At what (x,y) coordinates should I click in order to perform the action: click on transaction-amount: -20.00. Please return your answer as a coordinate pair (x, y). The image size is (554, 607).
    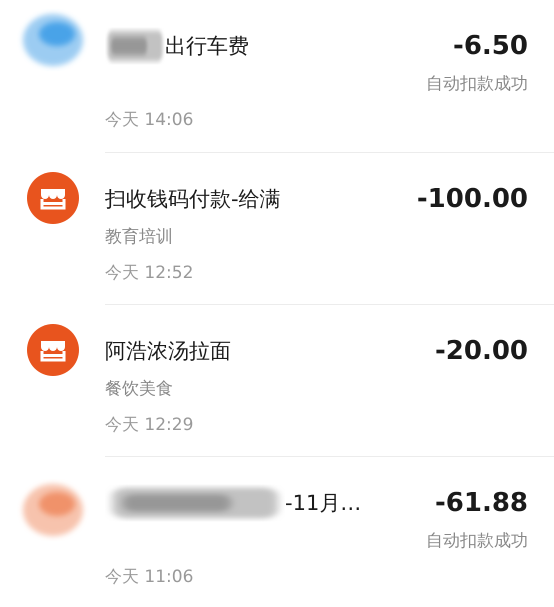
    Looking at the image, I should click on (481, 351).